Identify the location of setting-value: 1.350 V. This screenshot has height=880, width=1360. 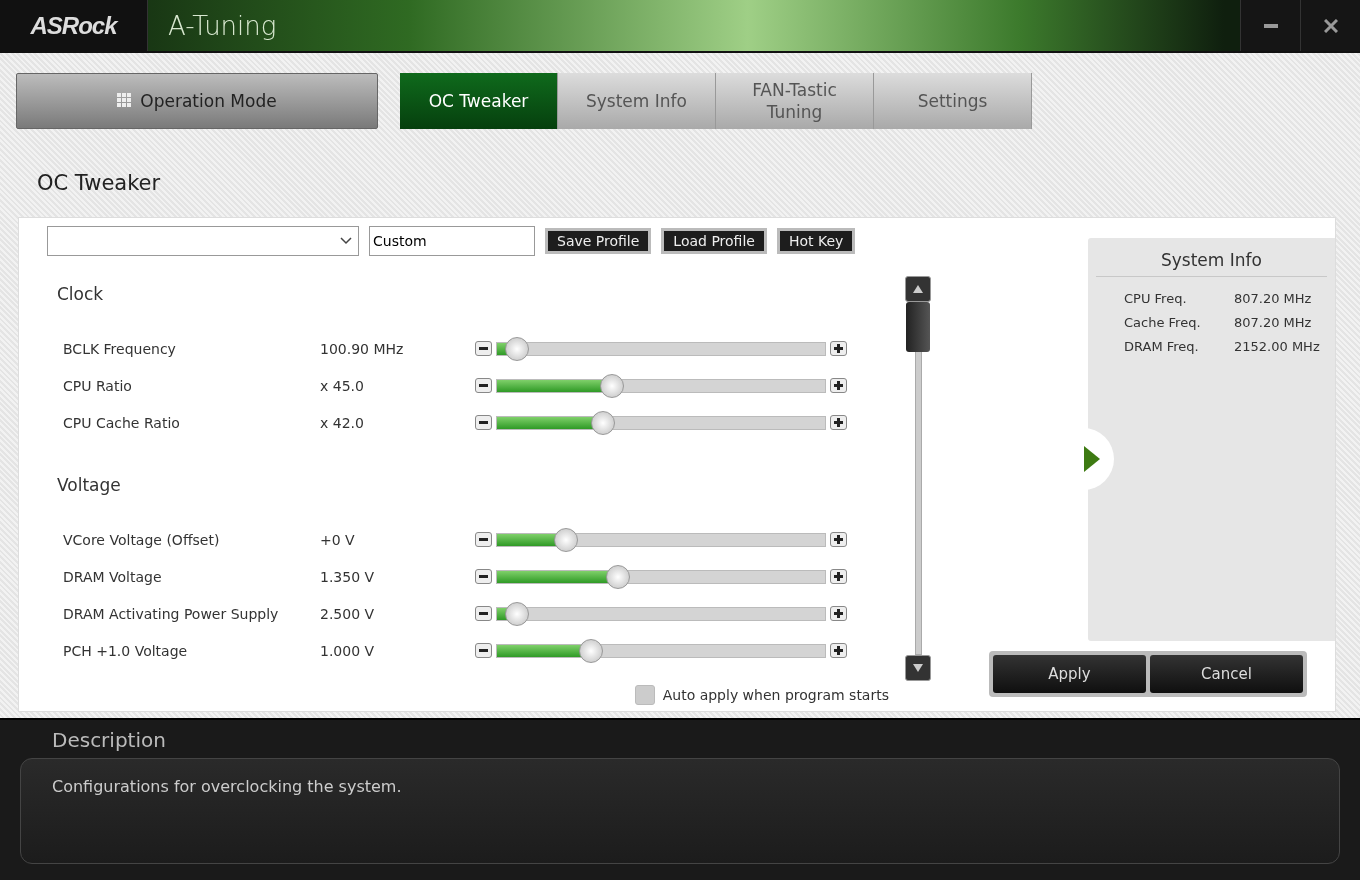
(348, 576).